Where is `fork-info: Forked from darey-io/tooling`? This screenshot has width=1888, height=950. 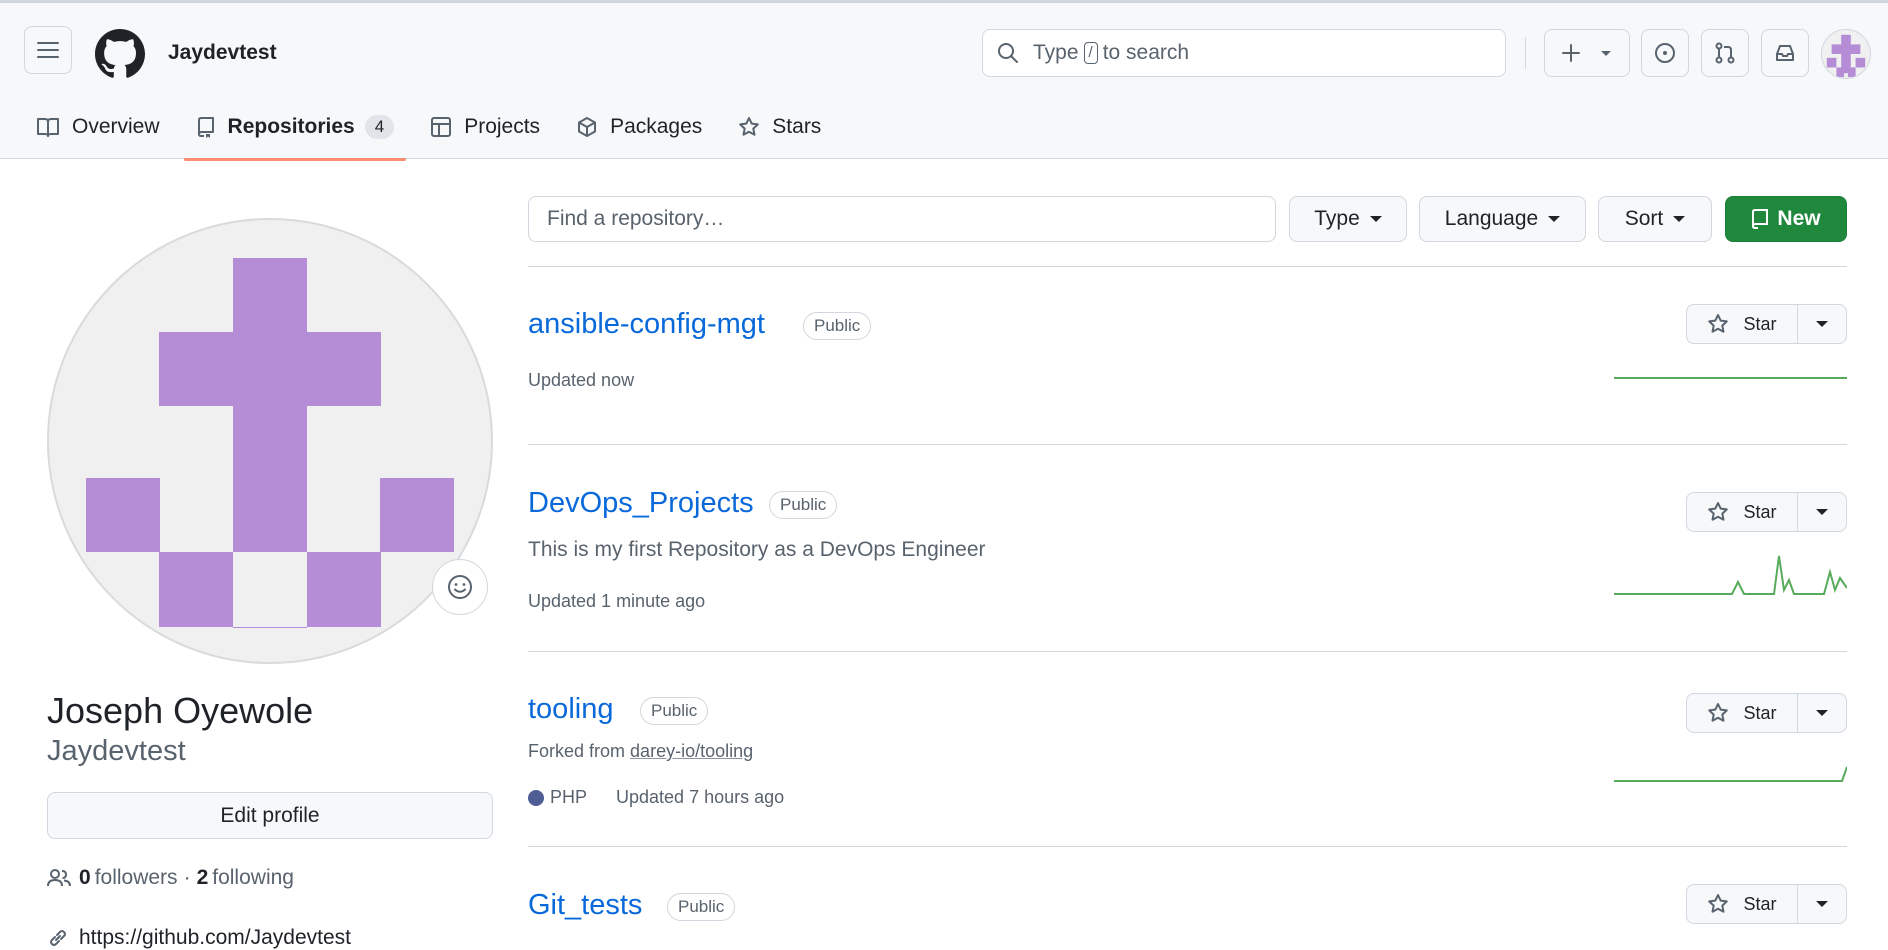
fork-info: Forked from darey-io/tooling is located at coordinates (640, 751).